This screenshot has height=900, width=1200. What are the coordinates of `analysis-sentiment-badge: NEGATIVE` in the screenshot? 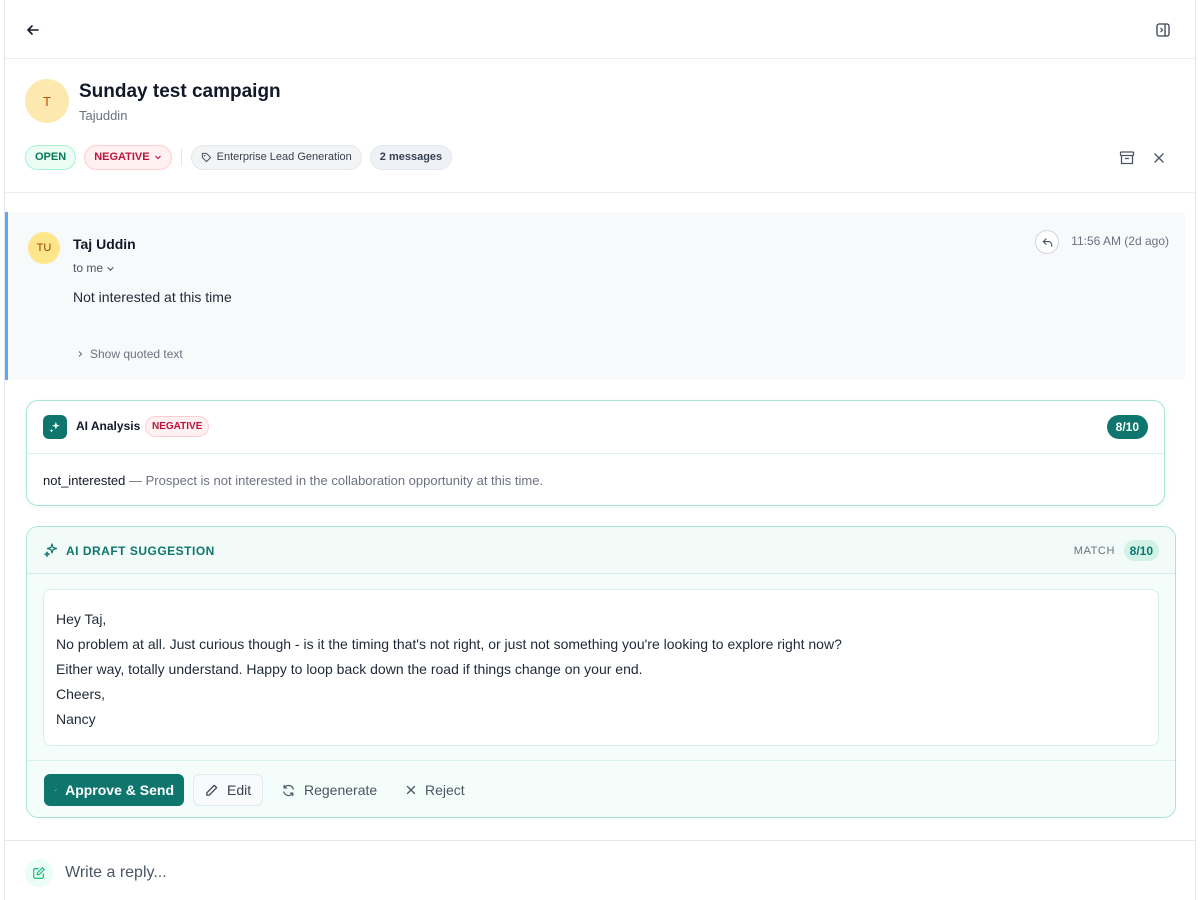 It's located at (177, 426).